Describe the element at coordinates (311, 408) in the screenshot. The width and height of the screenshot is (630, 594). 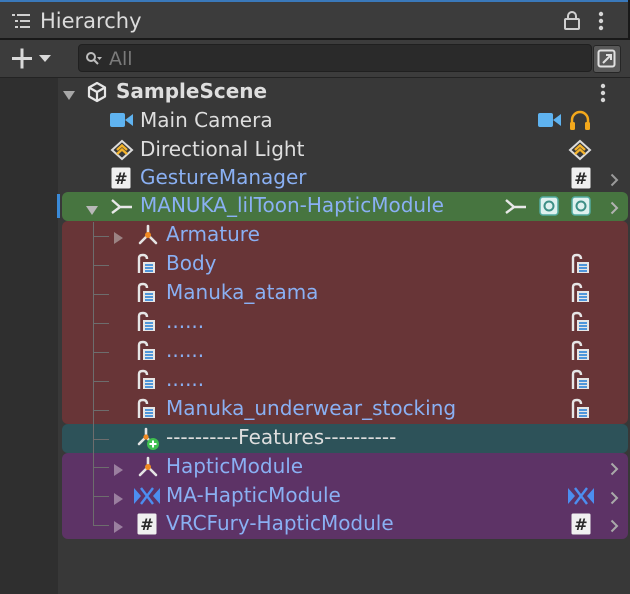
I see `tree-item-label: Manuka_underwear_stocking` at that location.